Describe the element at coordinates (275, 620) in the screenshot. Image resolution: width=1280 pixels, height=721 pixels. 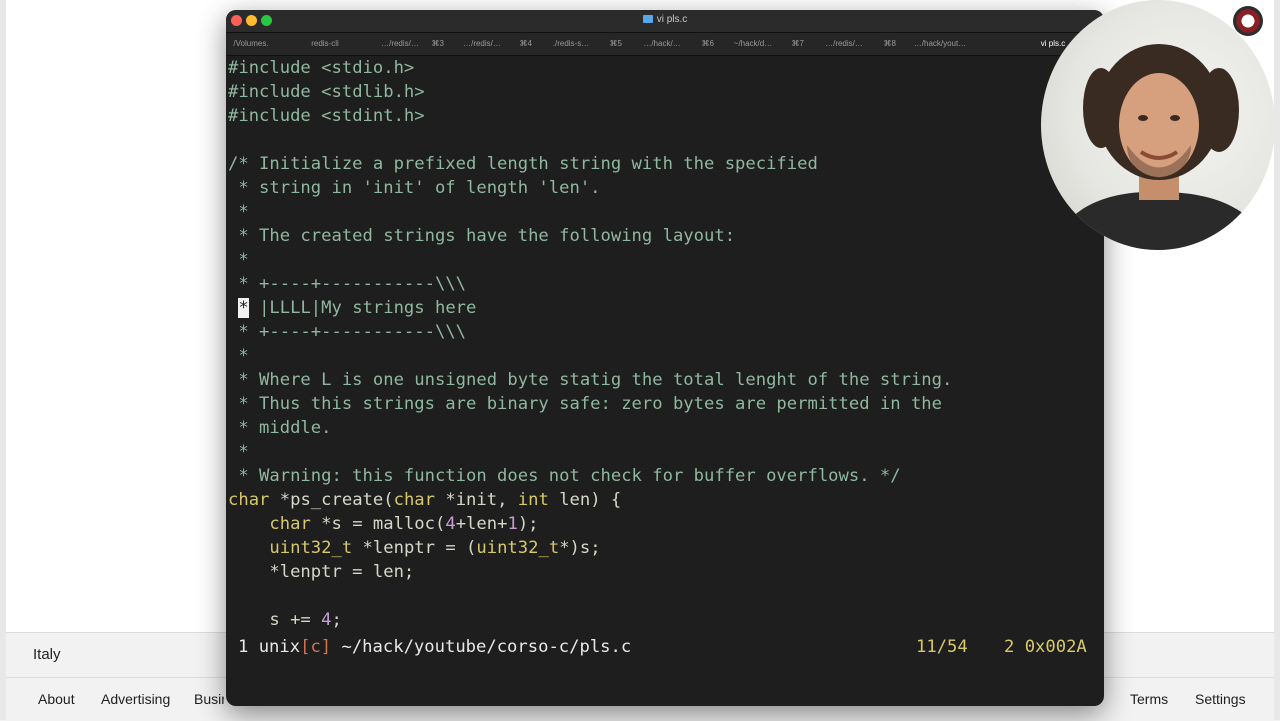
I see `code-token: s +=` at that location.